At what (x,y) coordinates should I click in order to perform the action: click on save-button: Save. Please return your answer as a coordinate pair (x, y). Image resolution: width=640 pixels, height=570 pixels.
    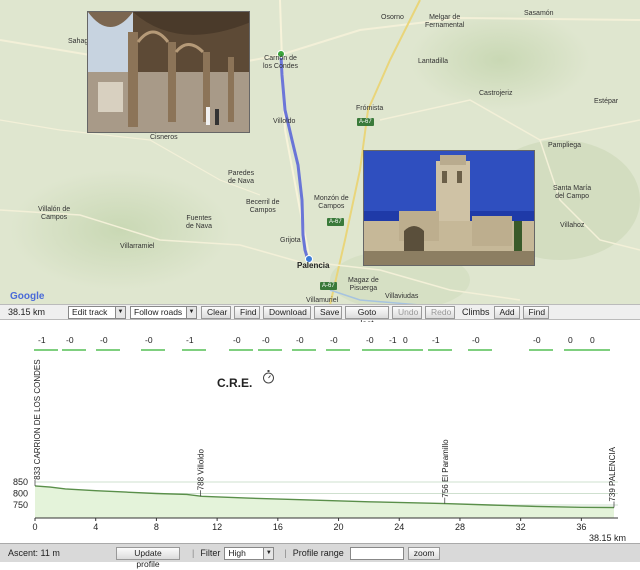
    Looking at the image, I should click on (328, 312).